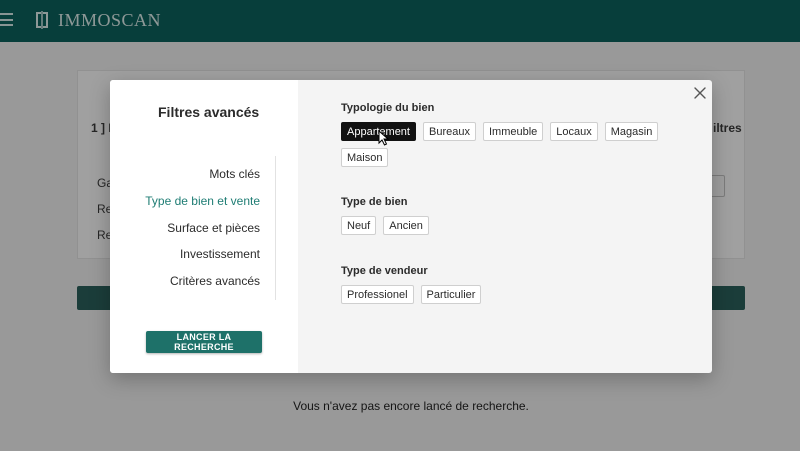  I want to click on nav-item-investissement: Investissement, so click(220, 254).